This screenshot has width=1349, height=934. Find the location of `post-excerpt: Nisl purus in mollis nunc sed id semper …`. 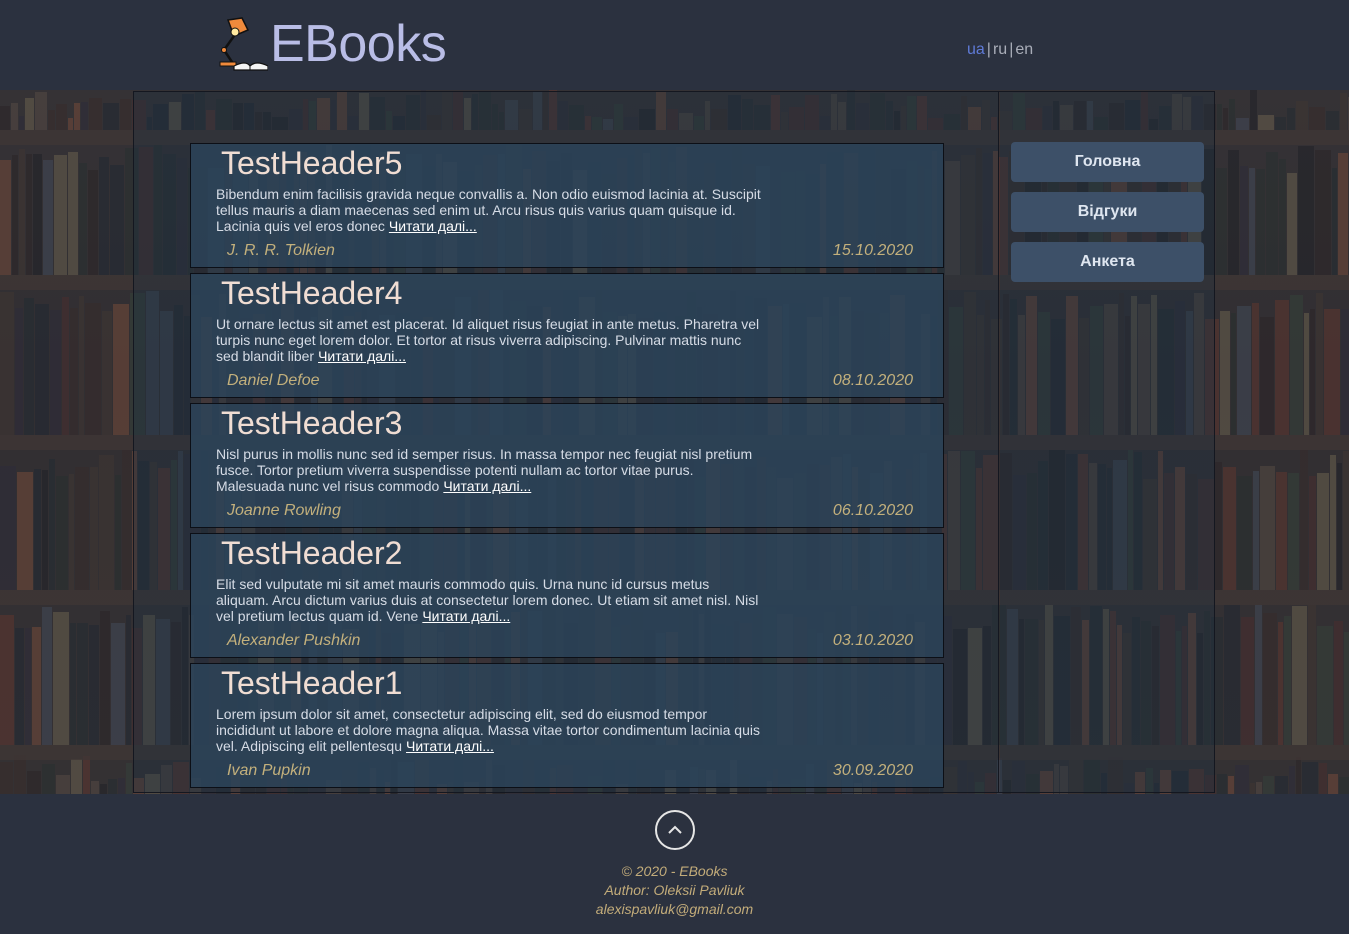

post-excerpt: Nisl purus in mollis nunc sed id semper … is located at coordinates (488, 470).